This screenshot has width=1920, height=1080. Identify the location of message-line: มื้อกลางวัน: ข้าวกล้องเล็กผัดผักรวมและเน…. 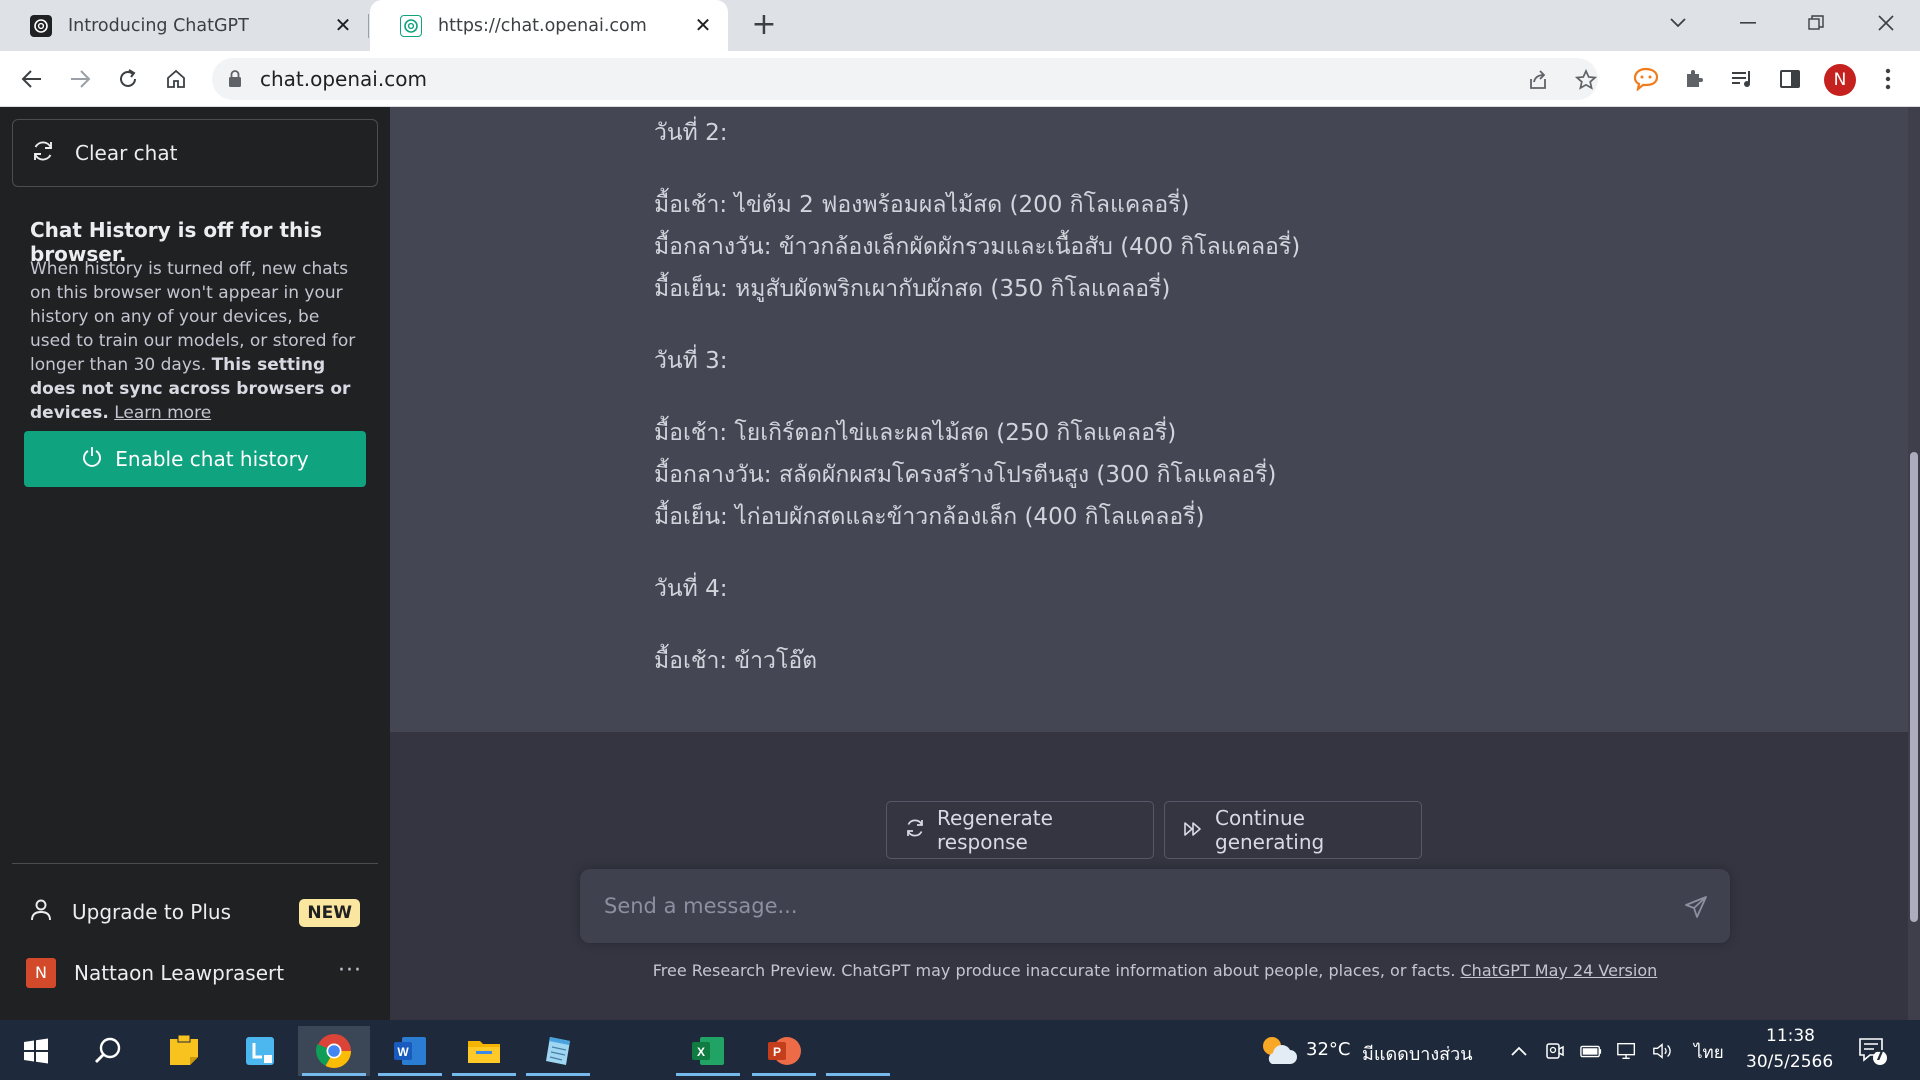
(977, 247).